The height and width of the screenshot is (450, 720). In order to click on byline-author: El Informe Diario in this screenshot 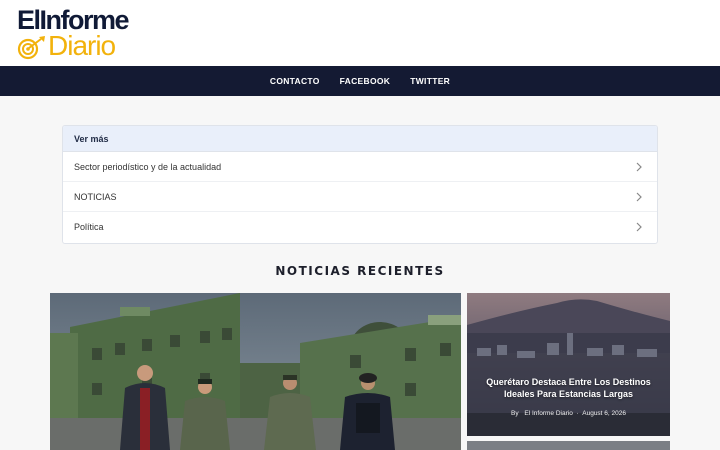, I will do `click(548, 413)`.